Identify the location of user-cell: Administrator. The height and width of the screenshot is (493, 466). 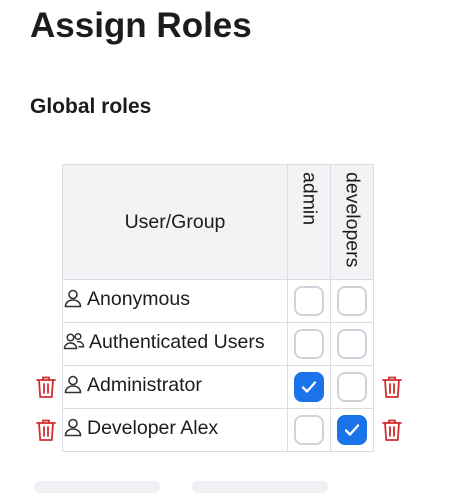
(175, 387).